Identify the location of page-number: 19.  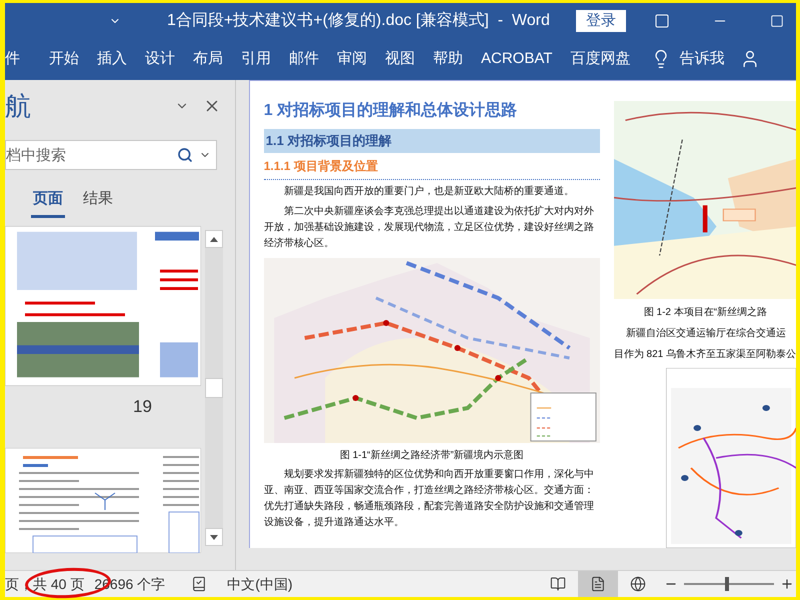
(143, 407).